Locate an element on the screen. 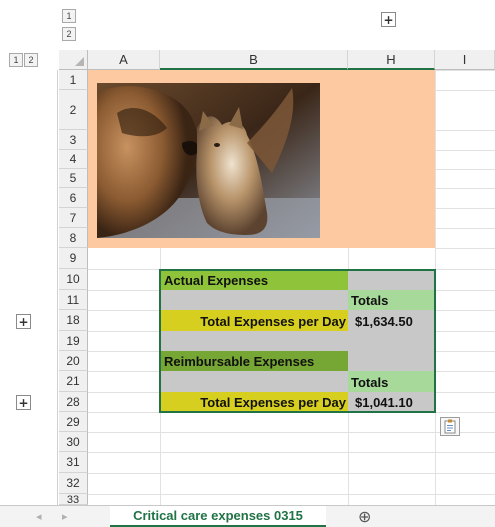 The height and width of the screenshot is (527, 495). row-header-28: 28 is located at coordinates (73, 402).